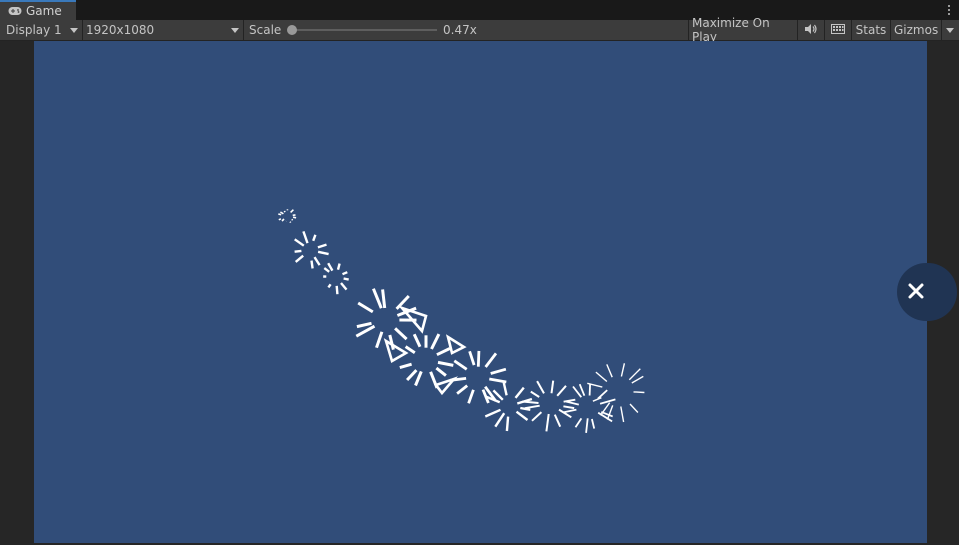  I want to click on speaker-icon, so click(811, 30).